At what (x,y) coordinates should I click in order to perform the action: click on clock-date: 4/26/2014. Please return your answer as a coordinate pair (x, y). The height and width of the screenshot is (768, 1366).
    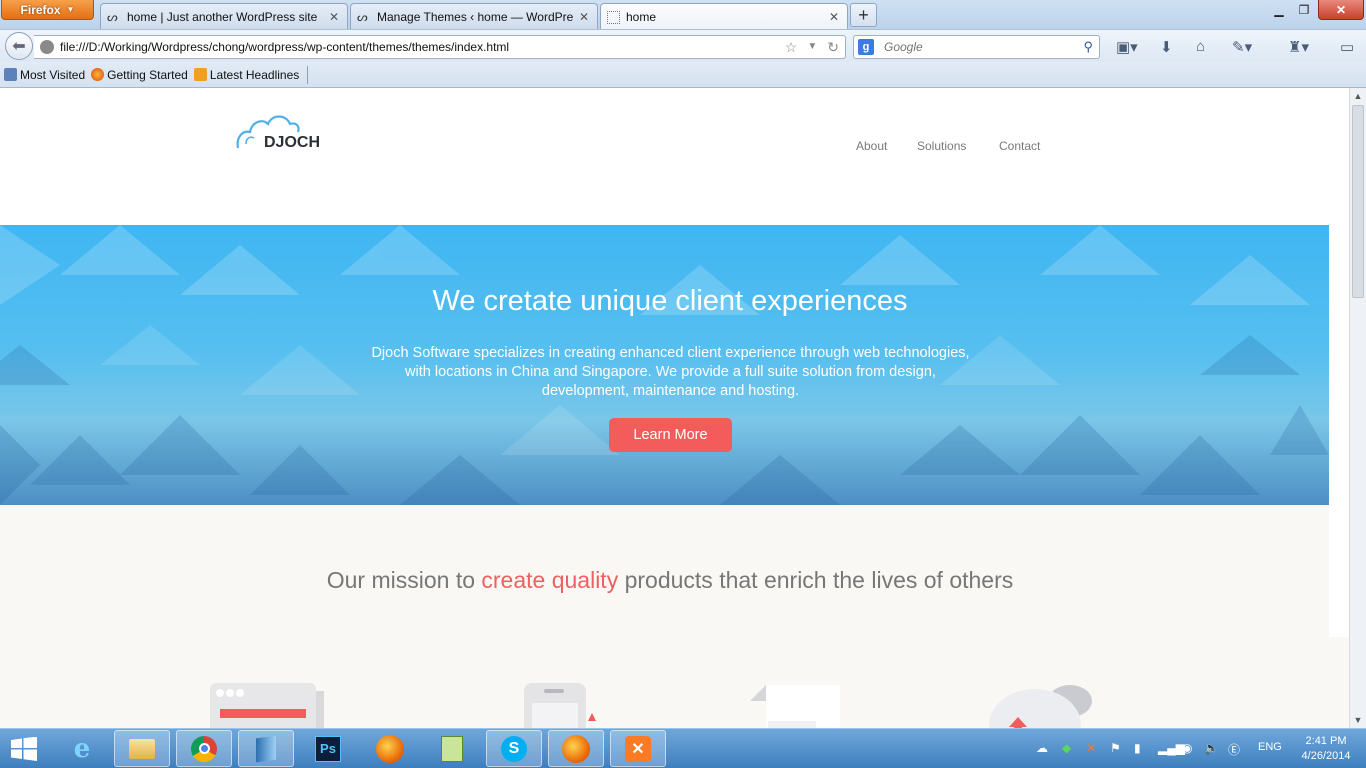
    Looking at the image, I should click on (1326, 756).